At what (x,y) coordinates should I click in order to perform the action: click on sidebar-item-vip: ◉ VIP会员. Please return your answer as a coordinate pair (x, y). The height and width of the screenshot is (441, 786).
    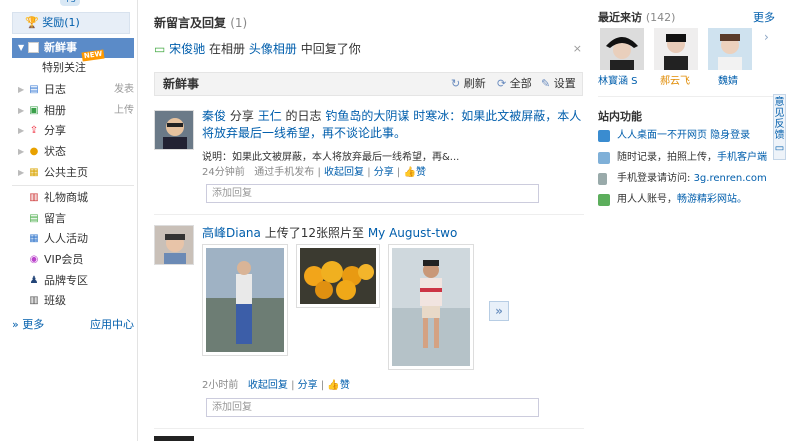
    Looking at the image, I should click on (73, 260).